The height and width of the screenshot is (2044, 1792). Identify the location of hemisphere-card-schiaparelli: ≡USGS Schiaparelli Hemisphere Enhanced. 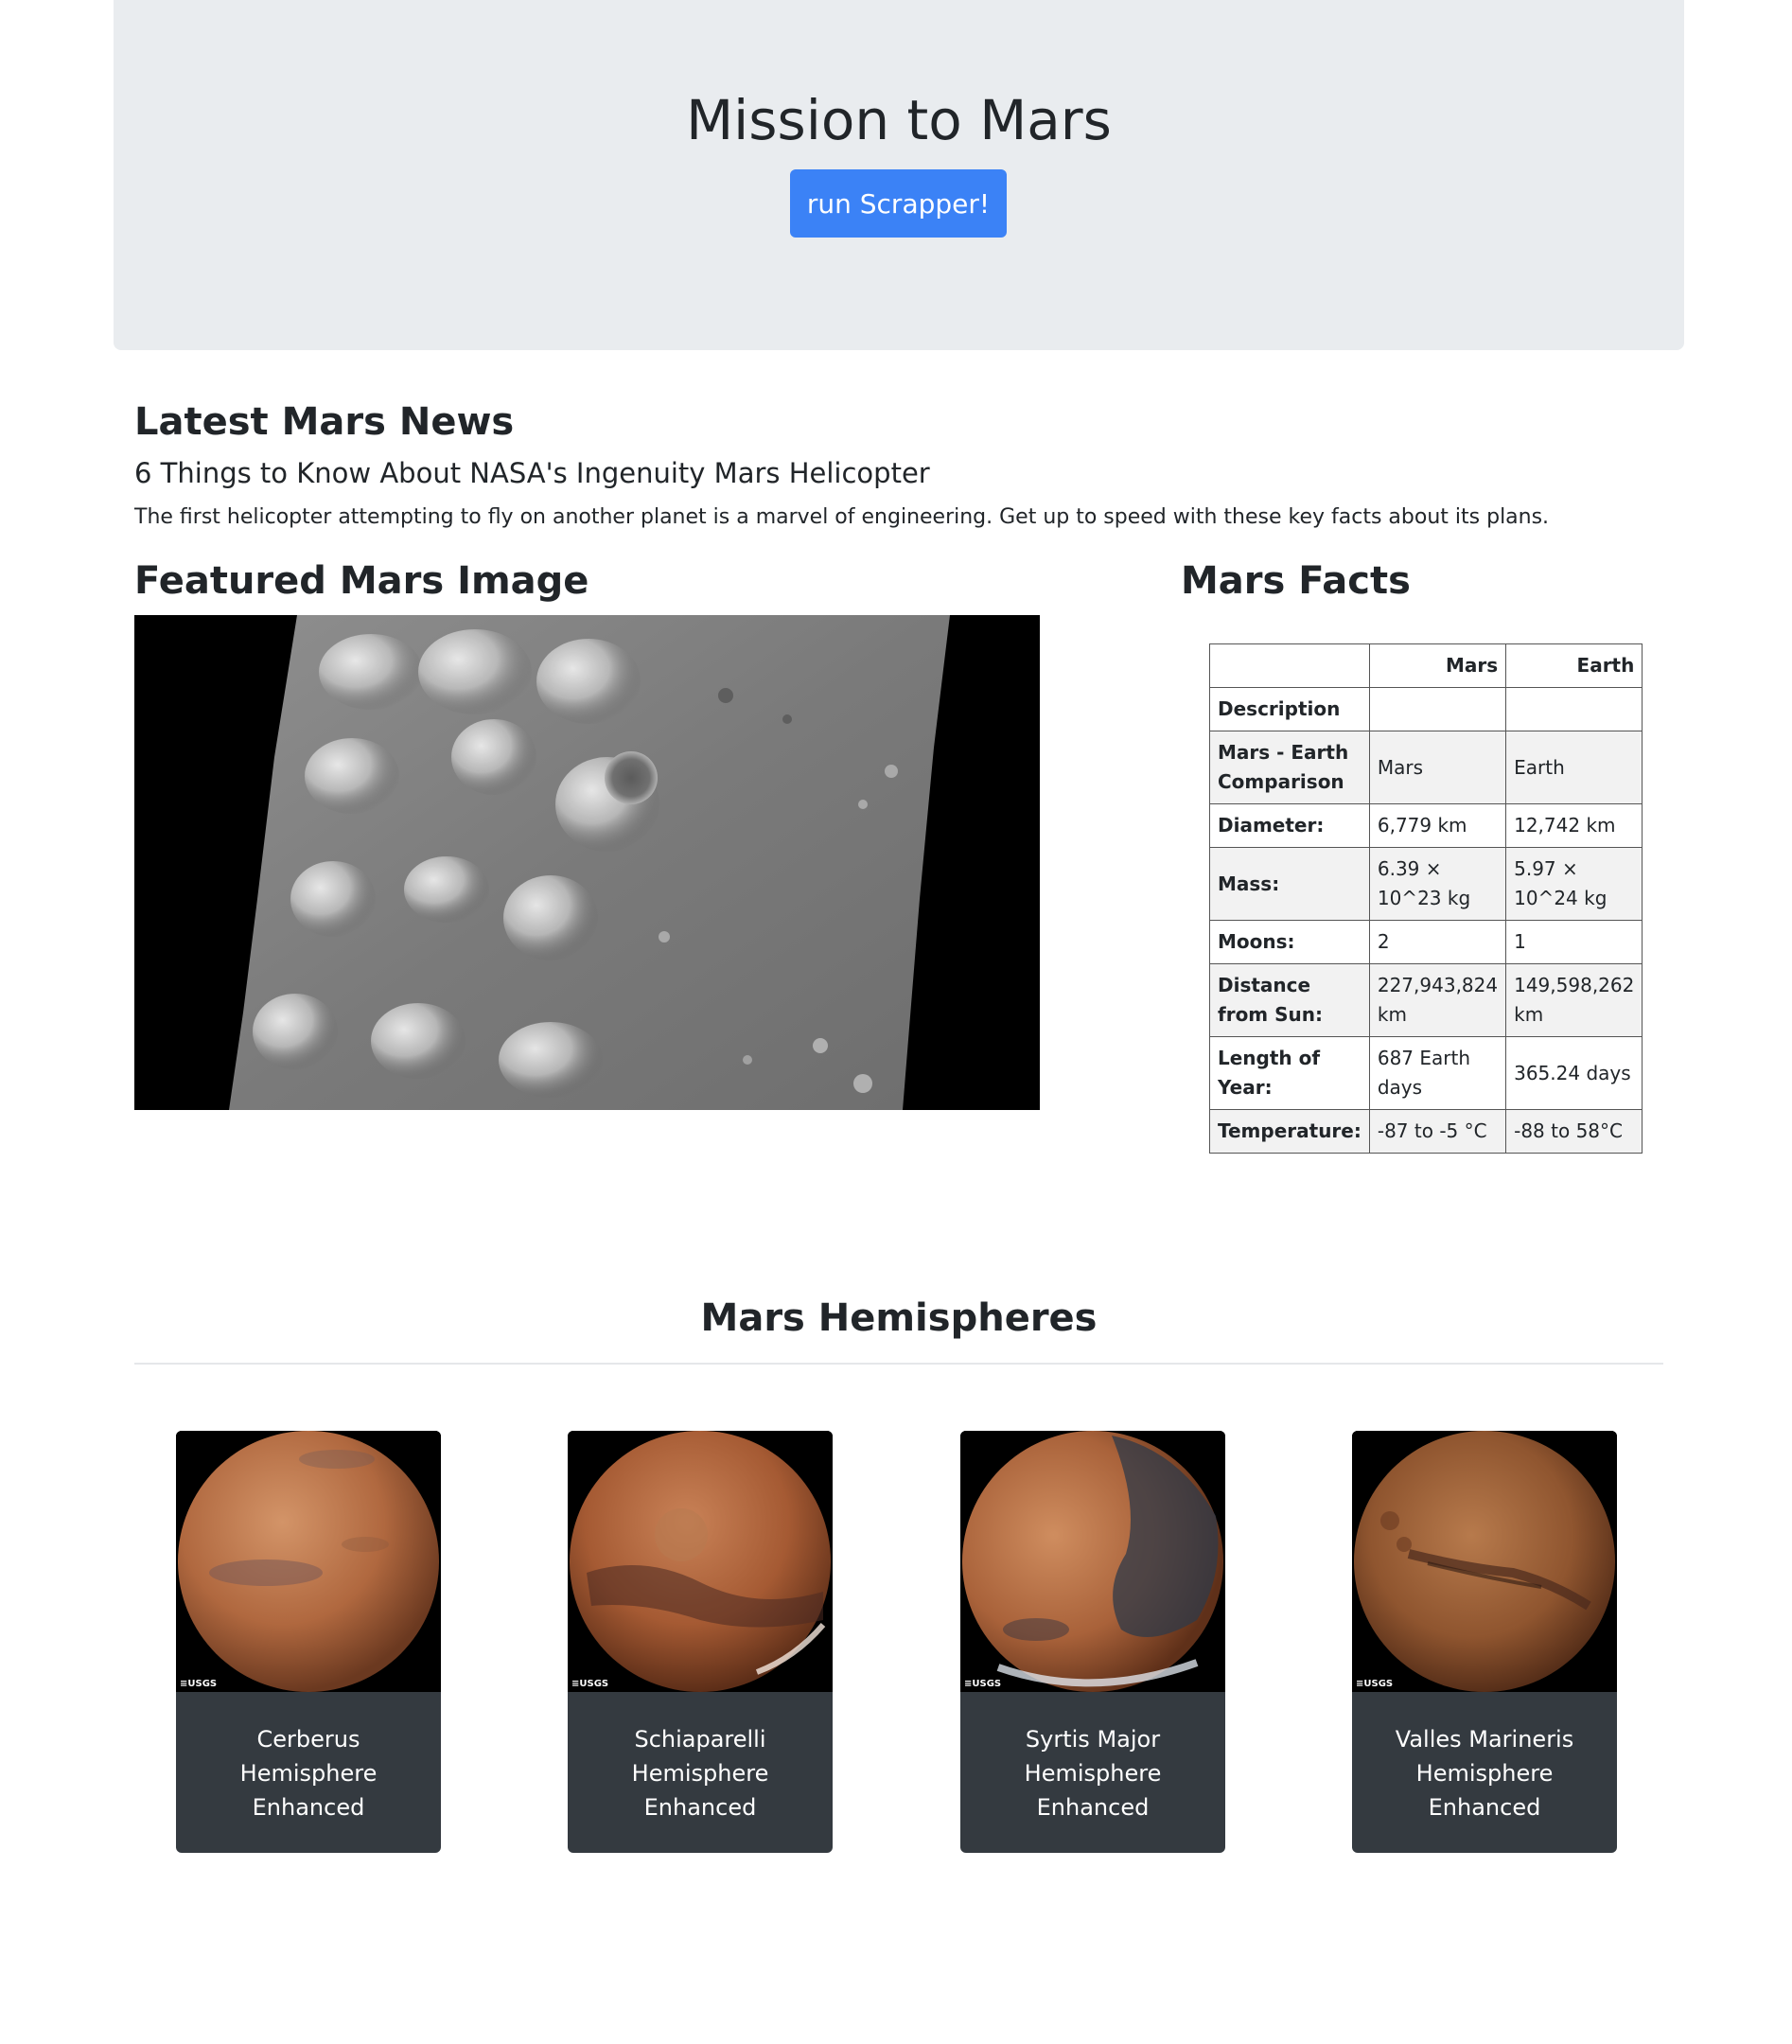
(700, 1642).